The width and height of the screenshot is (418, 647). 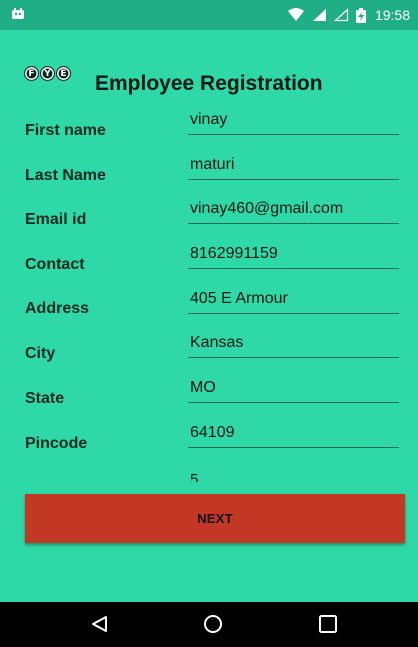 I want to click on recents-icon, so click(x=328, y=624).